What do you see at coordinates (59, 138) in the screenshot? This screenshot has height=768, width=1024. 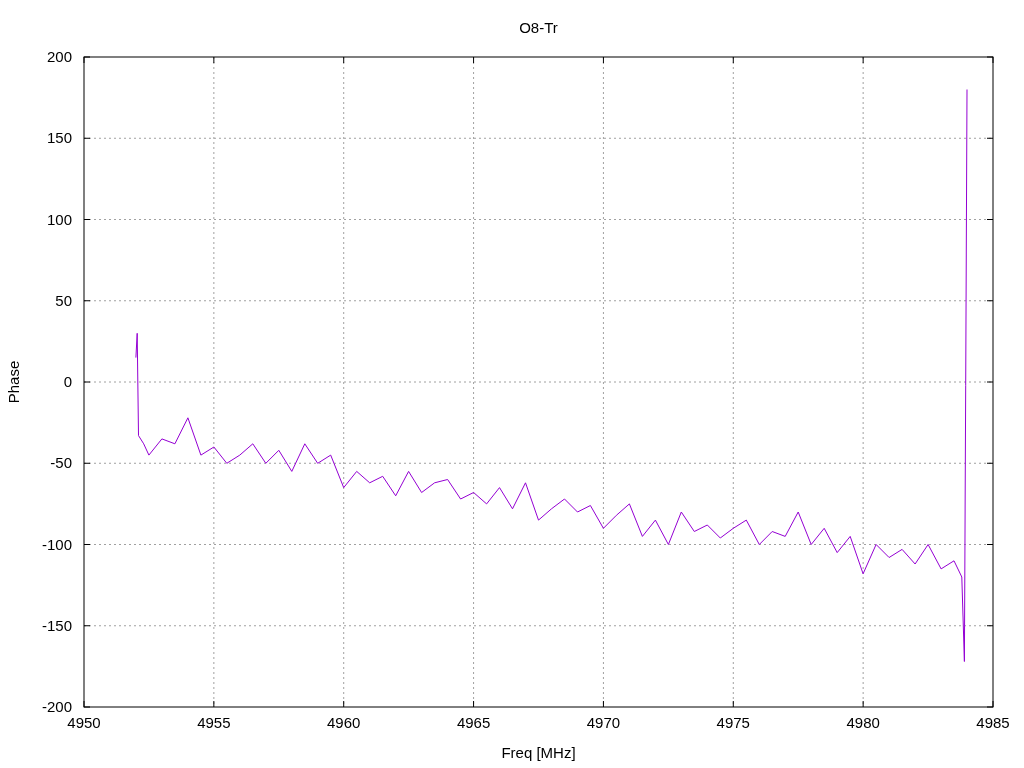 I see `y-tick-label: 150` at bounding box center [59, 138].